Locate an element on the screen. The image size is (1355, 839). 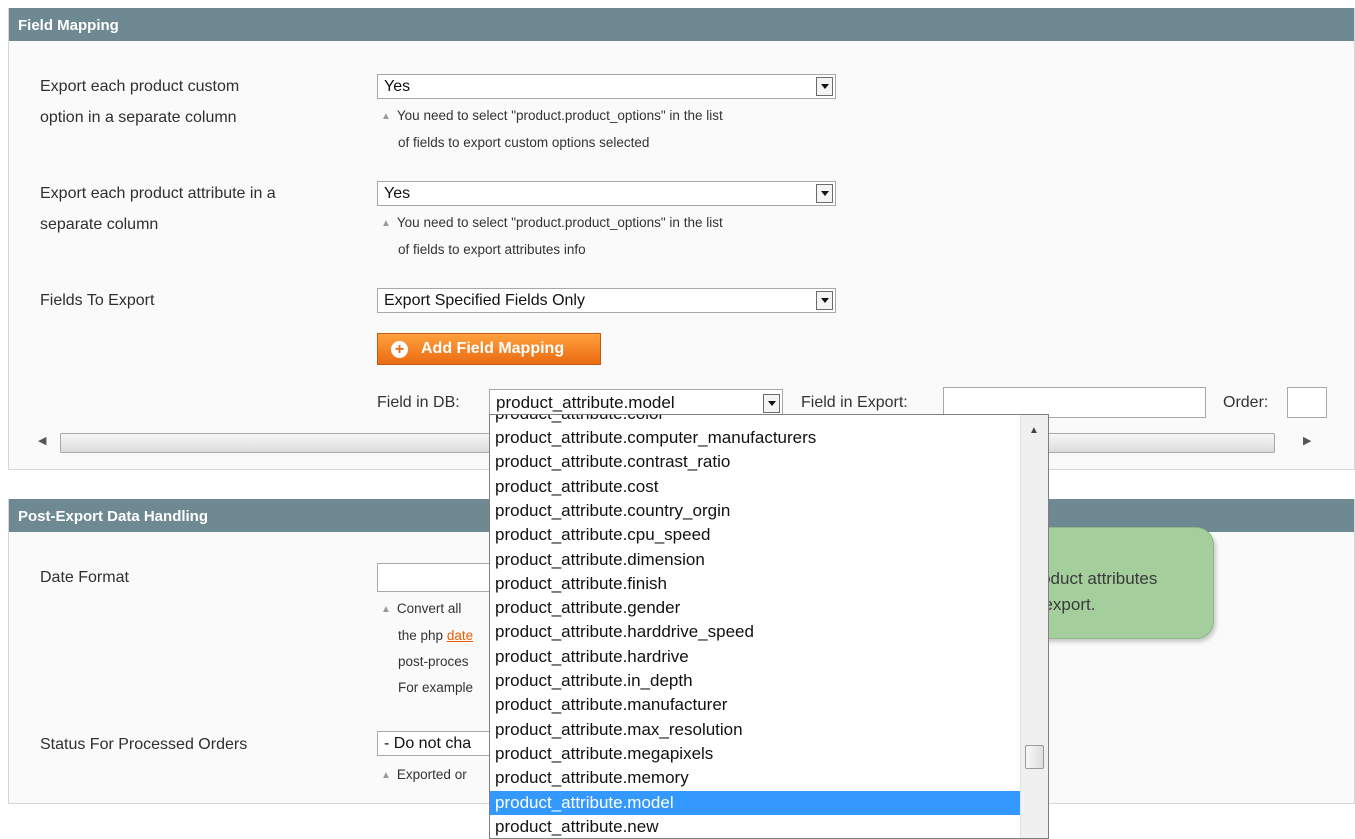
field-in-db-select: product_attribute.model is located at coordinates (636, 403).